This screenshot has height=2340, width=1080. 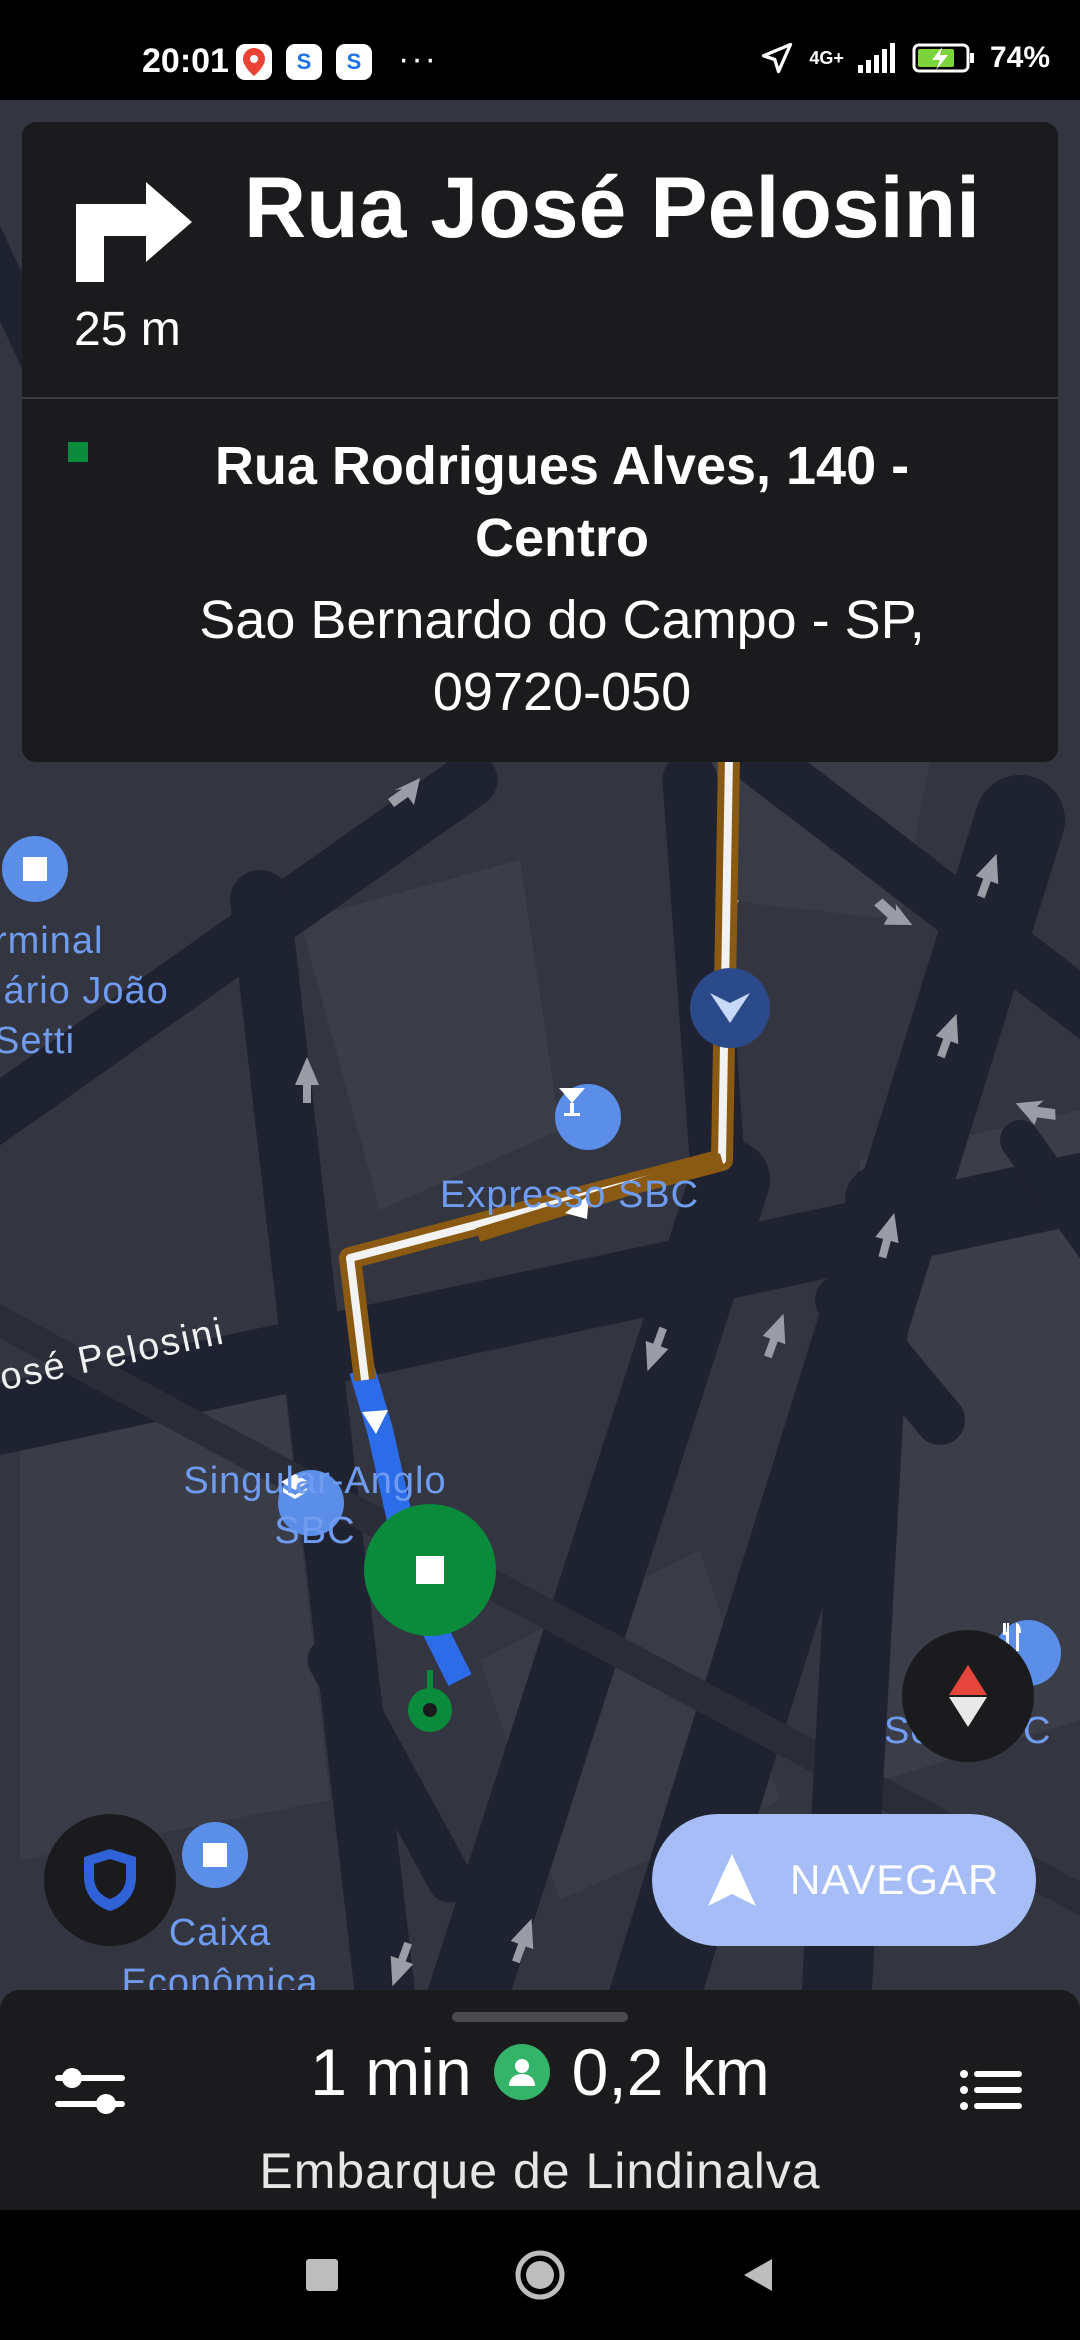 I want to click on compass-icon, so click(x=968, y=1696).